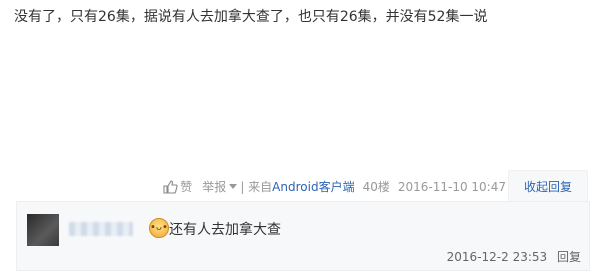 This screenshot has width=600, height=274. Describe the element at coordinates (497, 257) in the screenshot. I see `reply-time: 2016-12-2 23:53` at that location.